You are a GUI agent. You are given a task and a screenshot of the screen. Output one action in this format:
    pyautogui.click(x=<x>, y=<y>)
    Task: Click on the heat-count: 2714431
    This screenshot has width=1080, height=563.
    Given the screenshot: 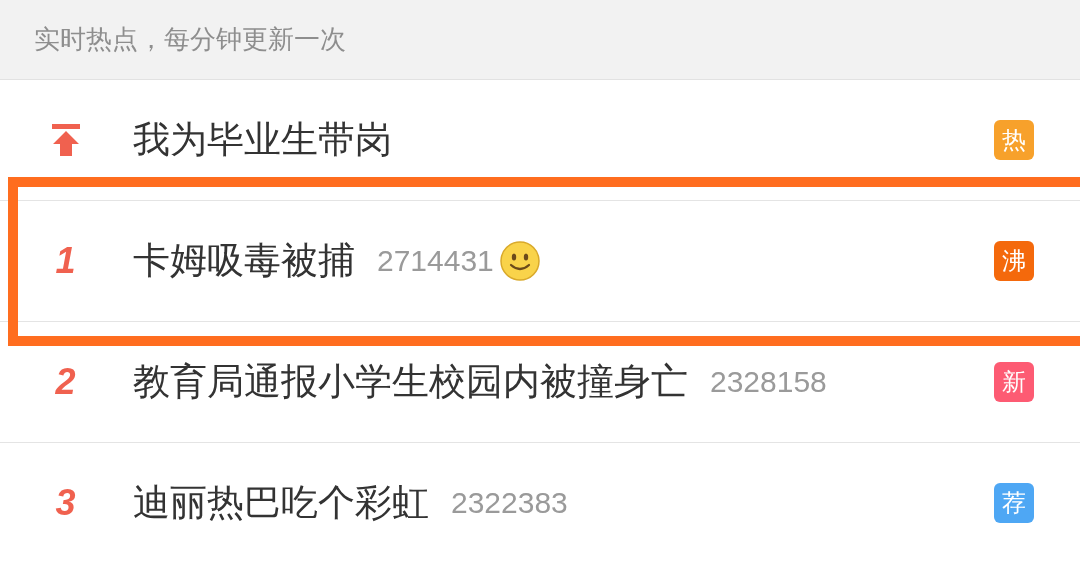 What is the action you would take?
    pyautogui.click(x=435, y=261)
    